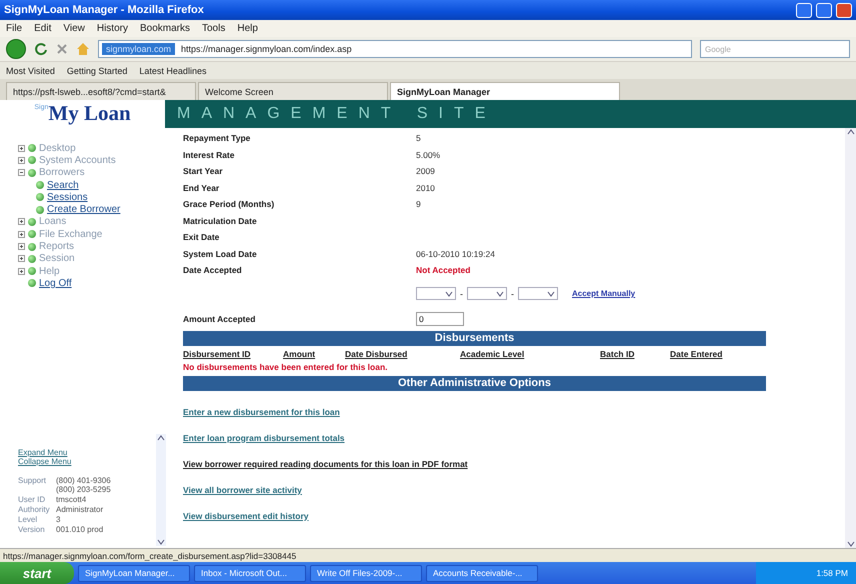  I want to click on info-label: Support, so click(33, 481).